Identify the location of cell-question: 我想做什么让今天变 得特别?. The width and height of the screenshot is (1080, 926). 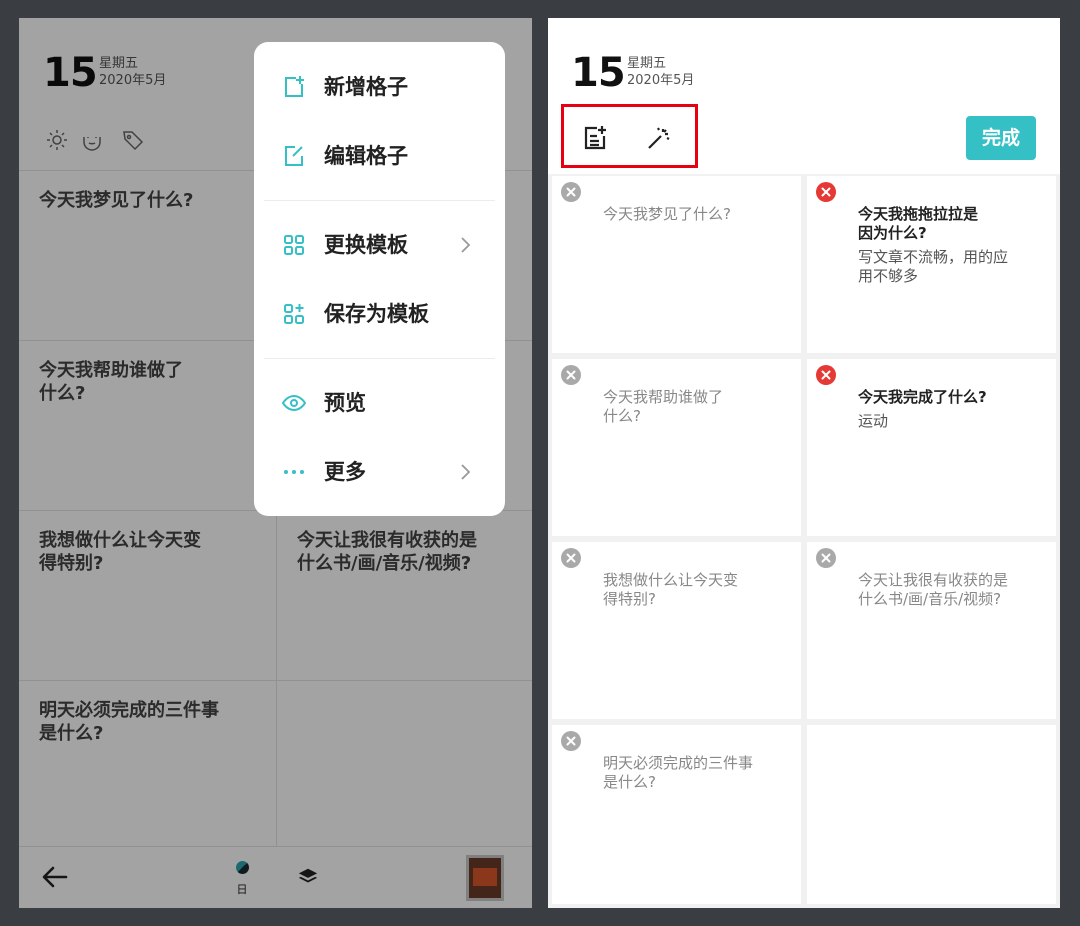
(670, 590).